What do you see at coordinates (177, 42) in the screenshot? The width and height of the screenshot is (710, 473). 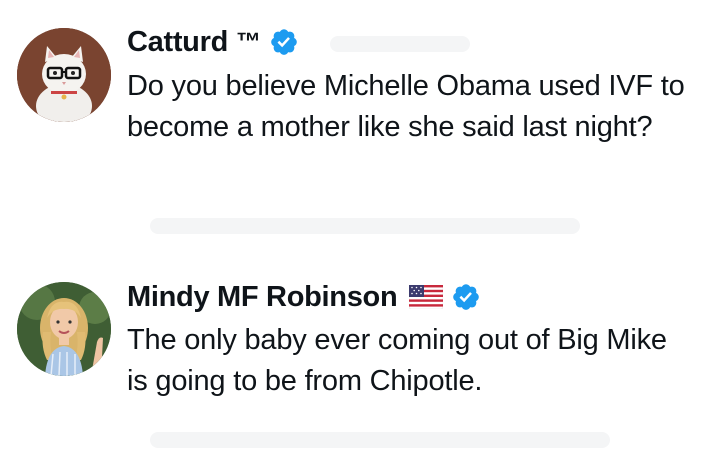 I see `author-name: Catturd` at bounding box center [177, 42].